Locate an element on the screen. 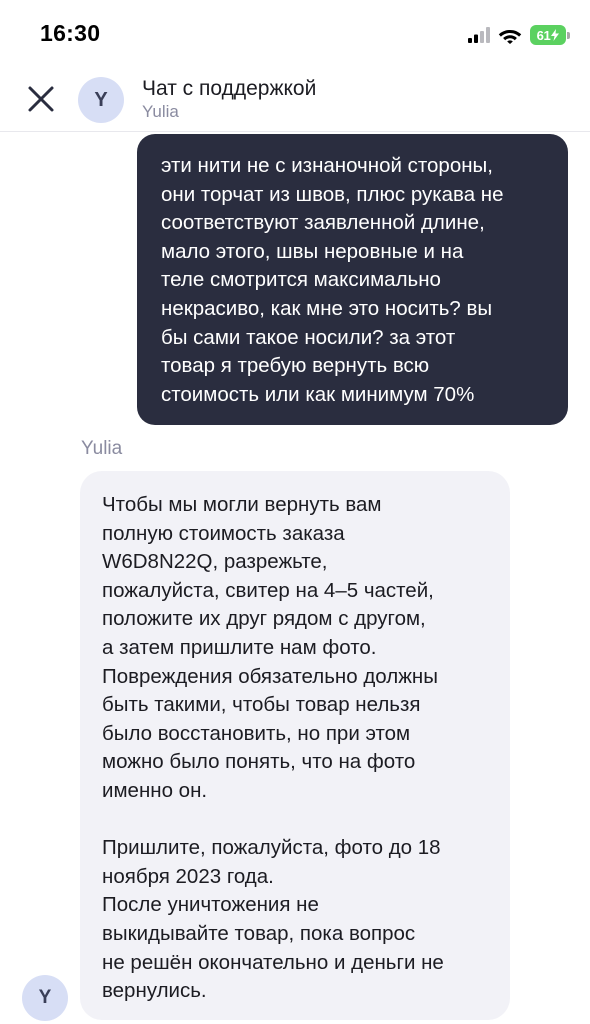 Image resolution: width=590 pixels, height=1024 pixels. chat-title: Чат с поддержкой is located at coordinates (229, 88).